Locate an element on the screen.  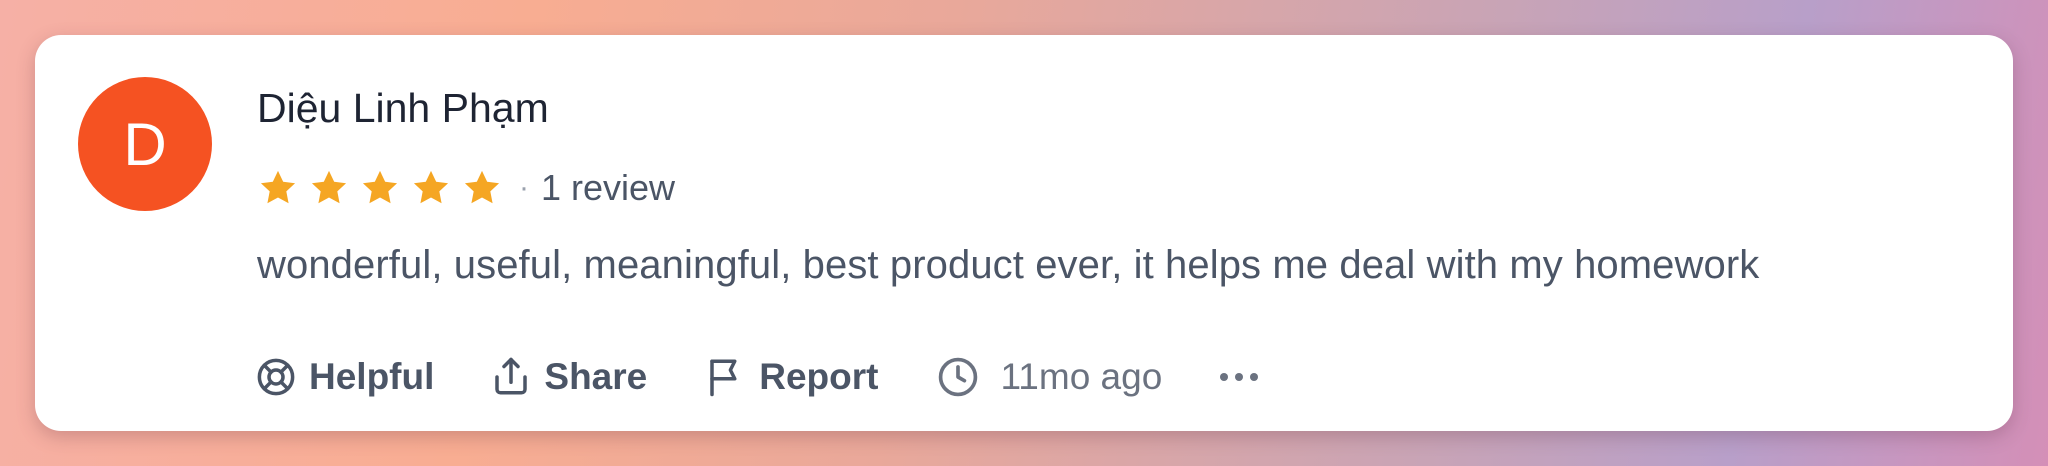
share-icon is located at coordinates (511, 376).